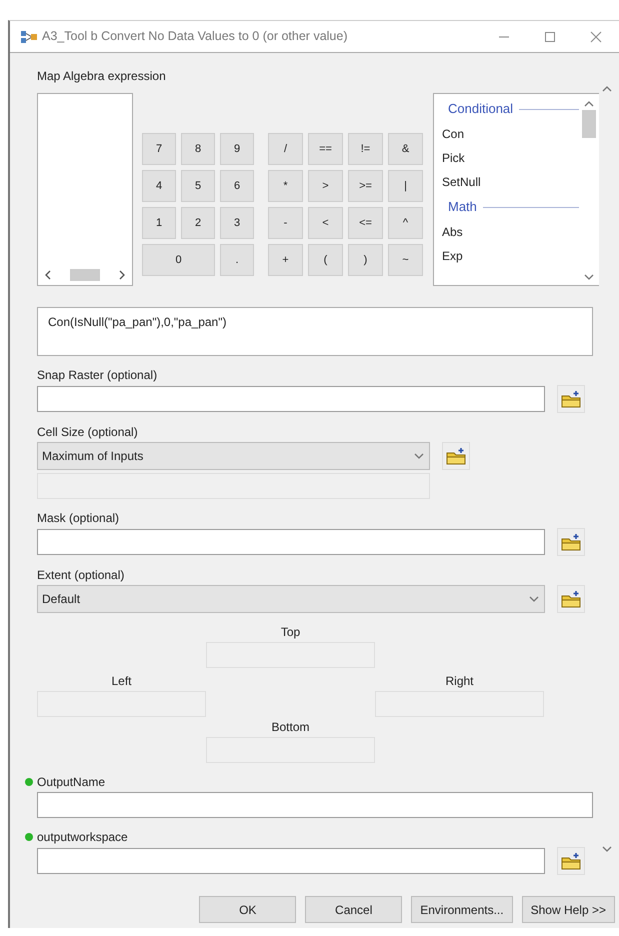 The height and width of the screenshot is (936, 619). What do you see at coordinates (159, 149) in the screenshot?
I see `calculator-key: 7` at bounding box center [159, 149].